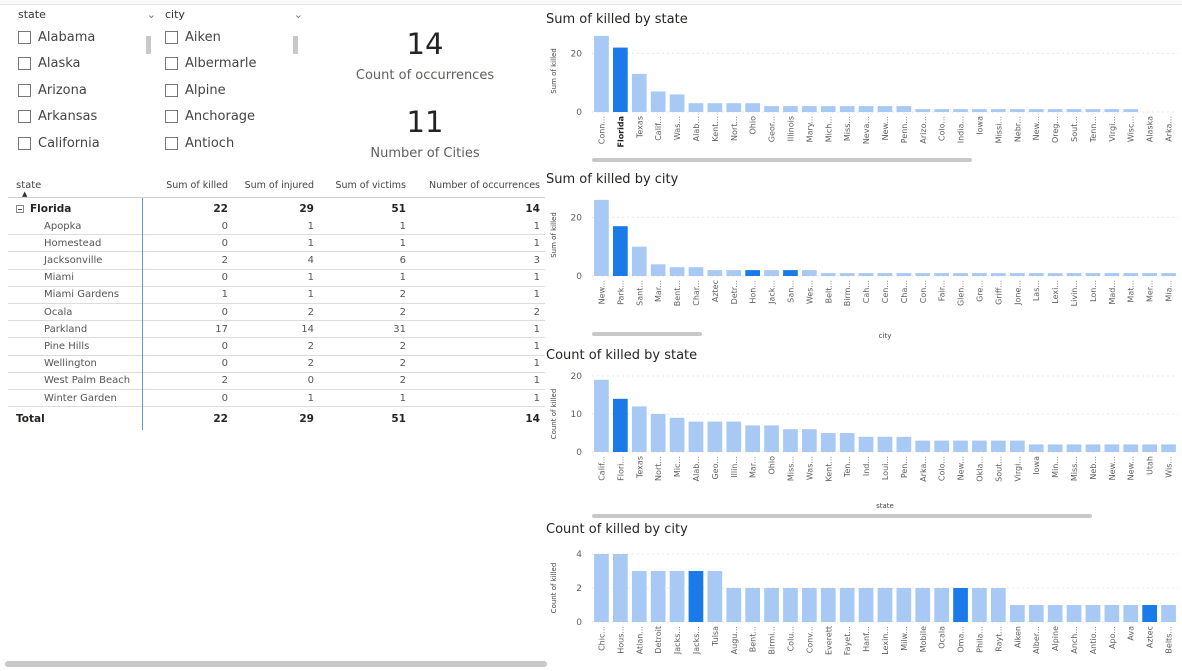 Image resolution: width=1182 pixels, height=671 pixels. What do you see at coordinates (276, 330) in the screenshot?
I see `table-row: Parkland 17 14 31 1` at bounding box center [276, 330].